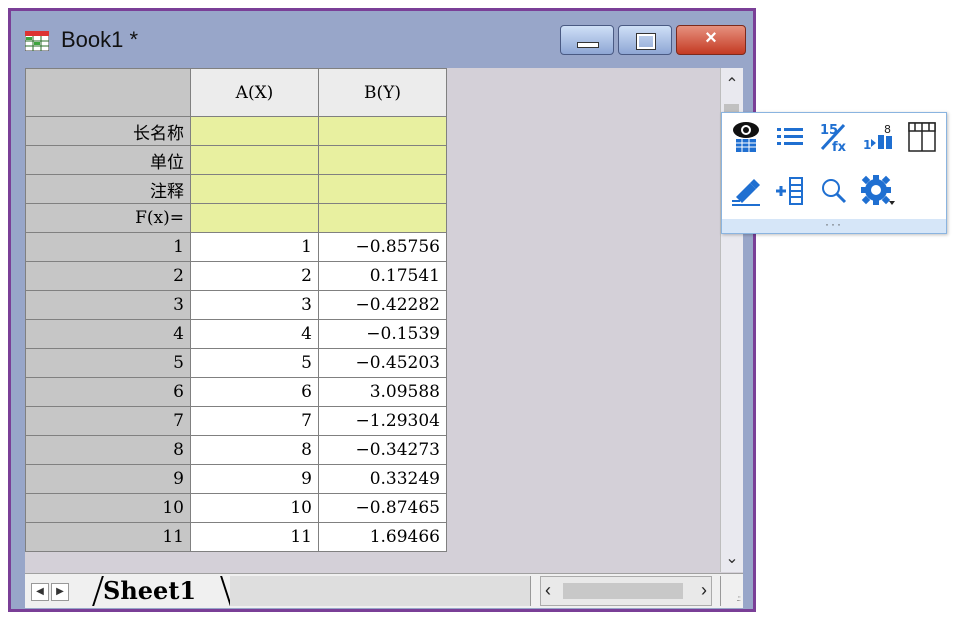 The height and width of the screenshot is (618, 968). I want to click on close-button: ×, so click(711, 40).